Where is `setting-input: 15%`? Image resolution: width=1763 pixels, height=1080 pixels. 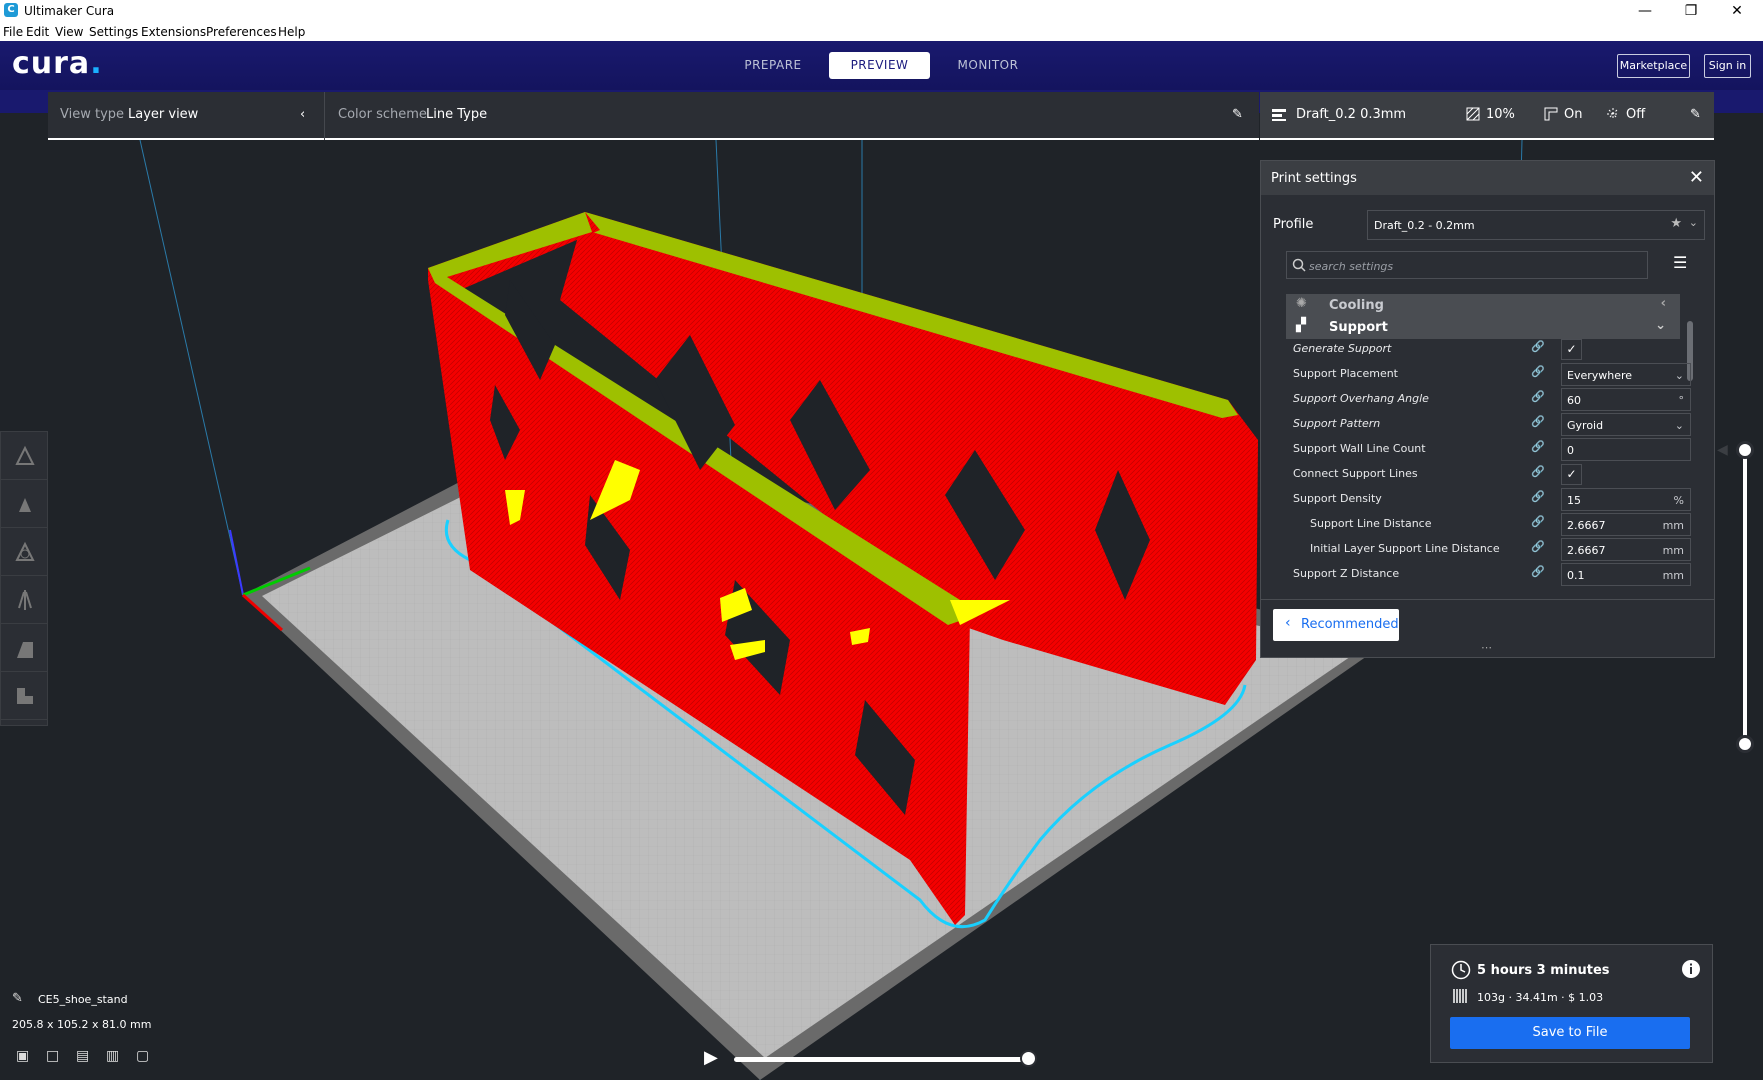
setting-input: 15% is located at coordinates (1626, 499).